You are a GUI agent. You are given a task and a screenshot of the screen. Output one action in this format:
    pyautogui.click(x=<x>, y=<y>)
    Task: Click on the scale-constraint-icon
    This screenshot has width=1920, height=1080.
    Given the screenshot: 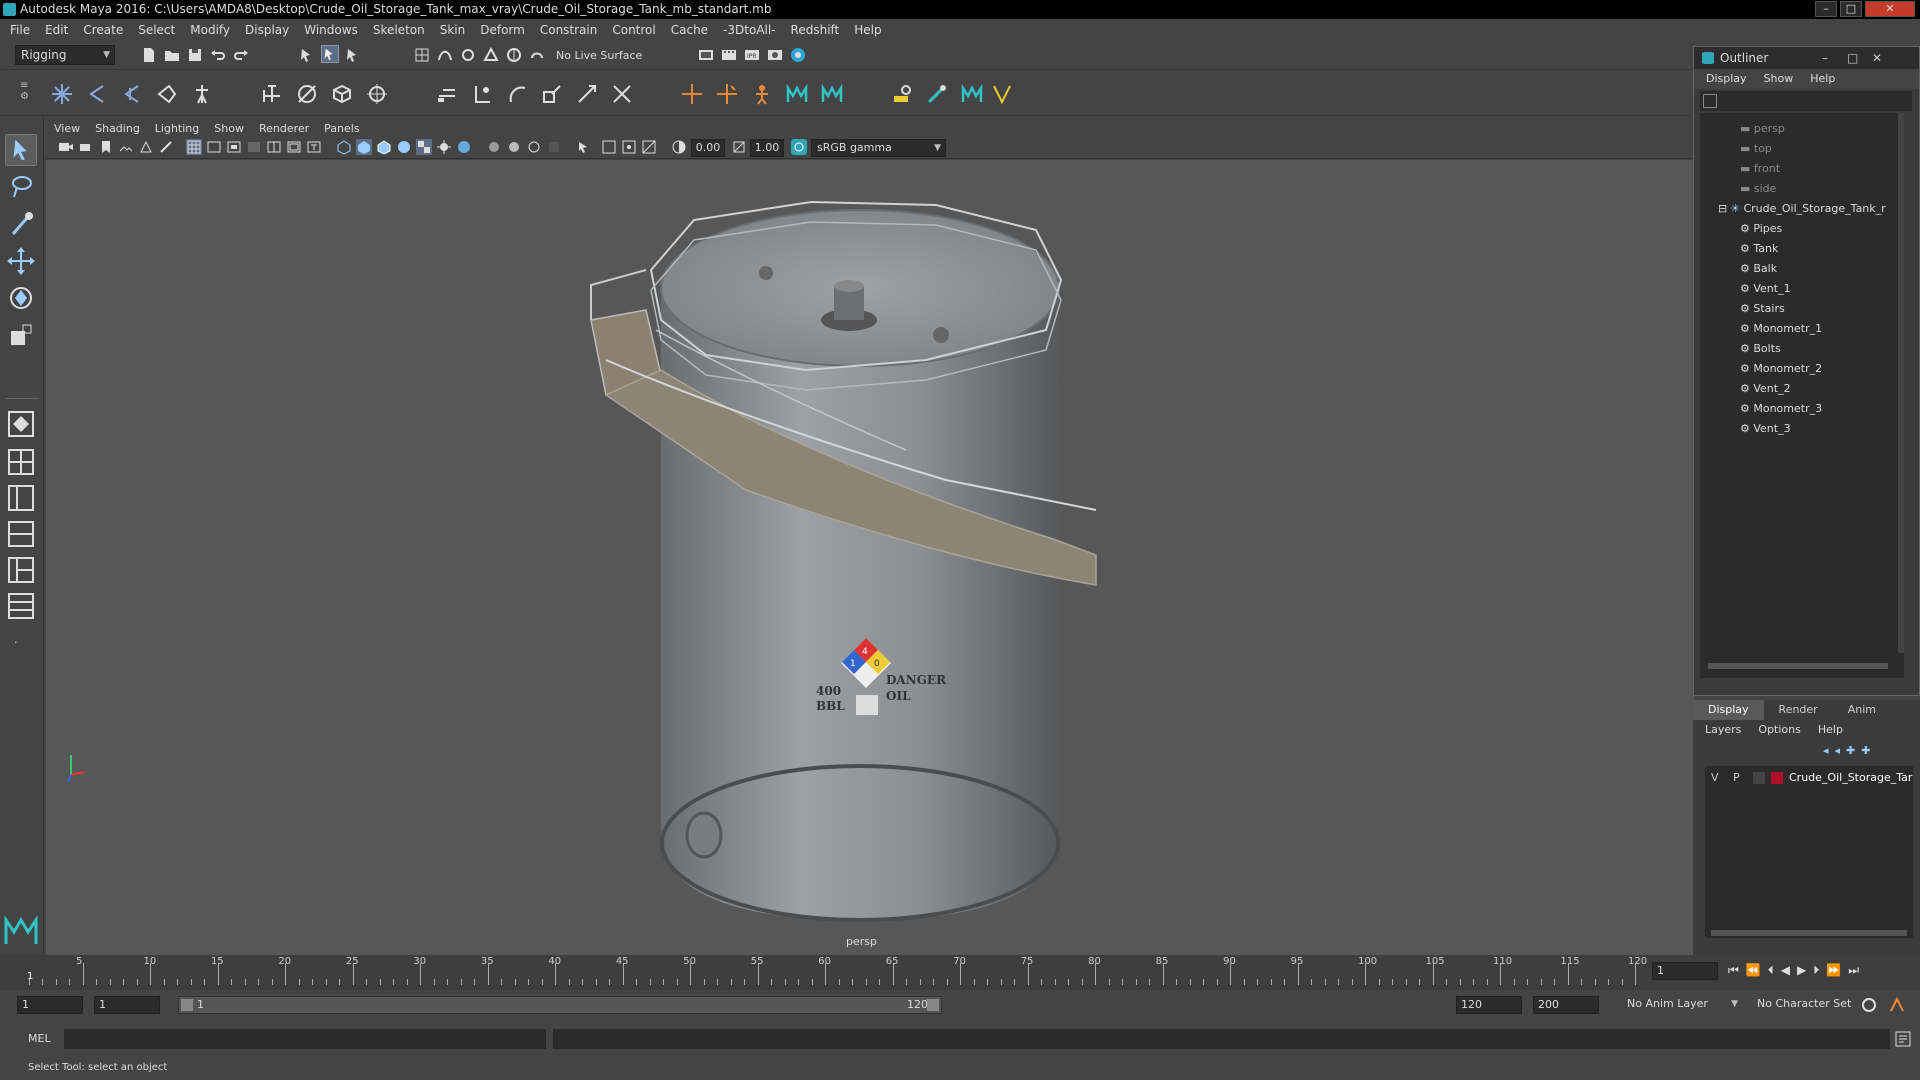 What is the action you would take?
    pyautogui.click(x=552, y=94)
    